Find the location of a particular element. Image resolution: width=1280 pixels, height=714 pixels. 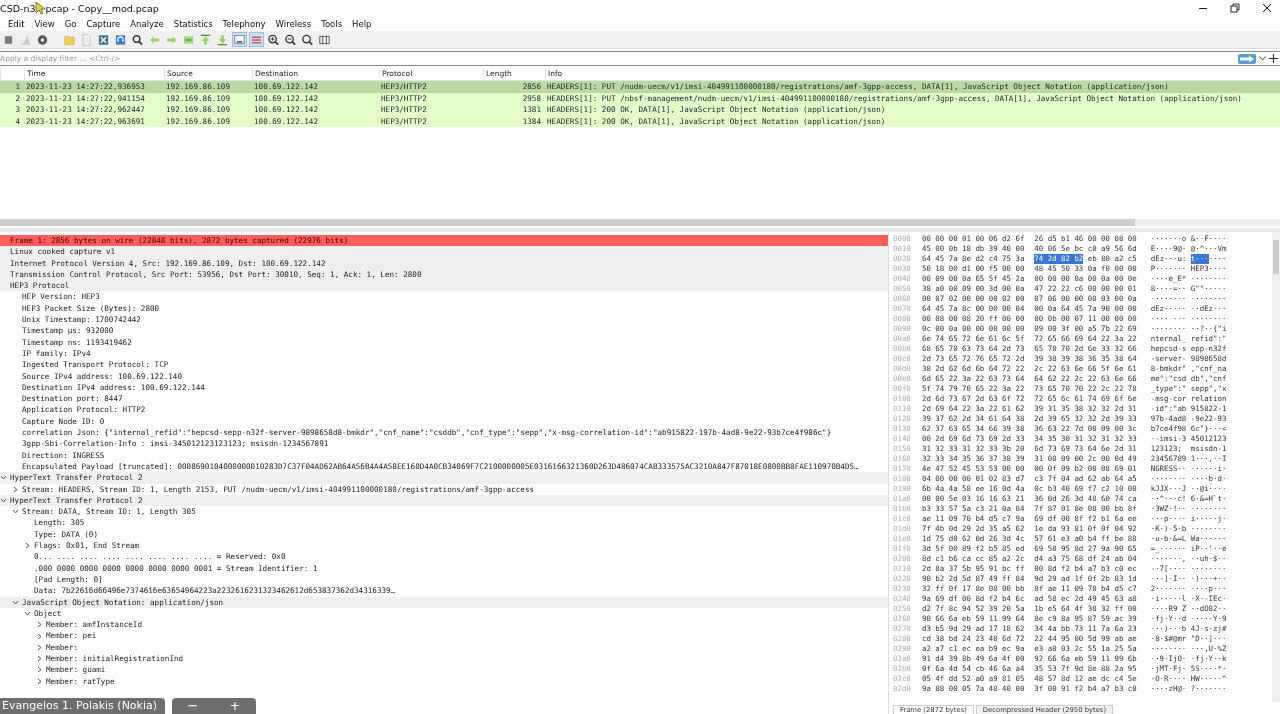

dropdown-caret-icon is located at coordinates (1262, 58).